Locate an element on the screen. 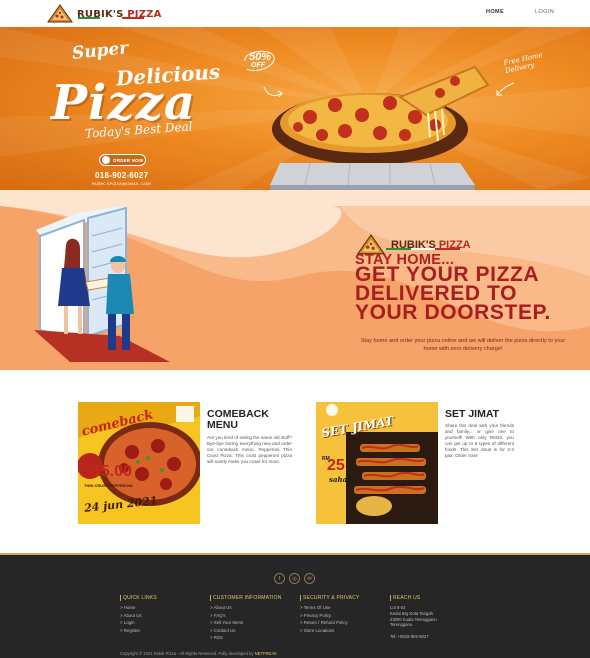 Image resolution: width=590 pixels, height=658 pixels. set-jimat-price: 25 is located at coordinates (336, 465).